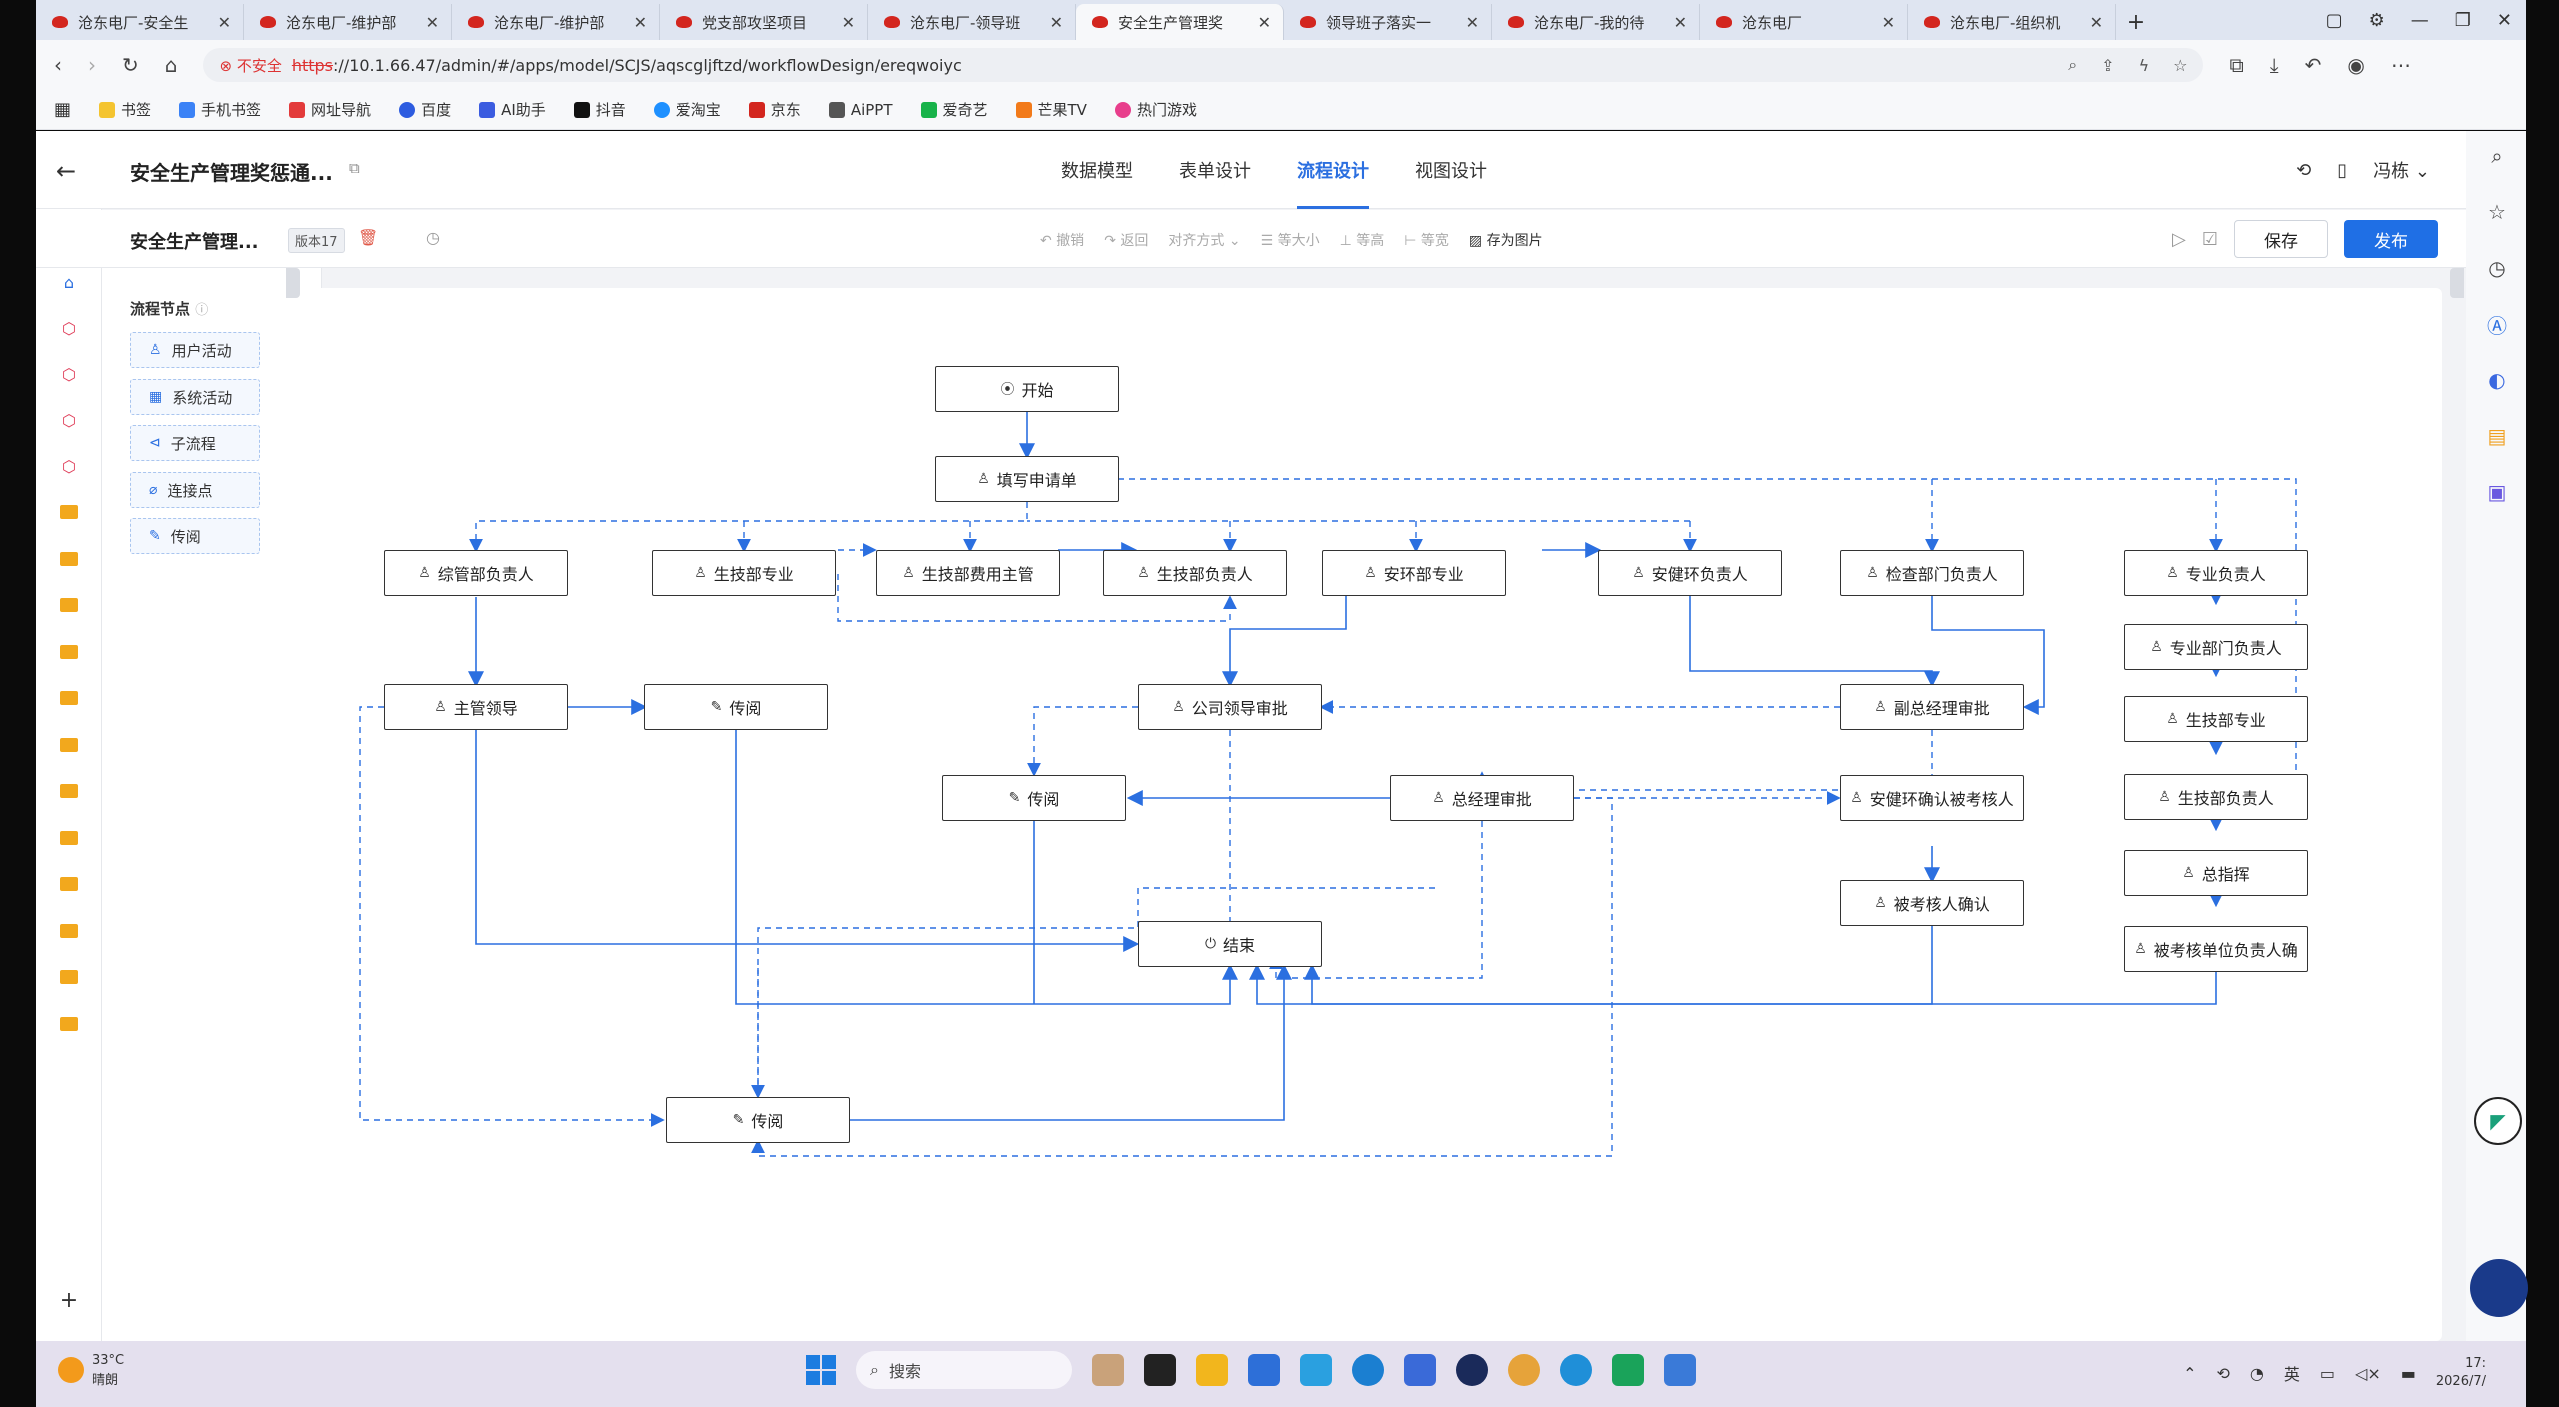 Image resolution: width=2559 pixels, height=1407 pixels. What do you see at coordinates (1506, 240) in the screenshot?
I see `save-image-button: ▨ 存为图片` at bounding box center [1506, 240].